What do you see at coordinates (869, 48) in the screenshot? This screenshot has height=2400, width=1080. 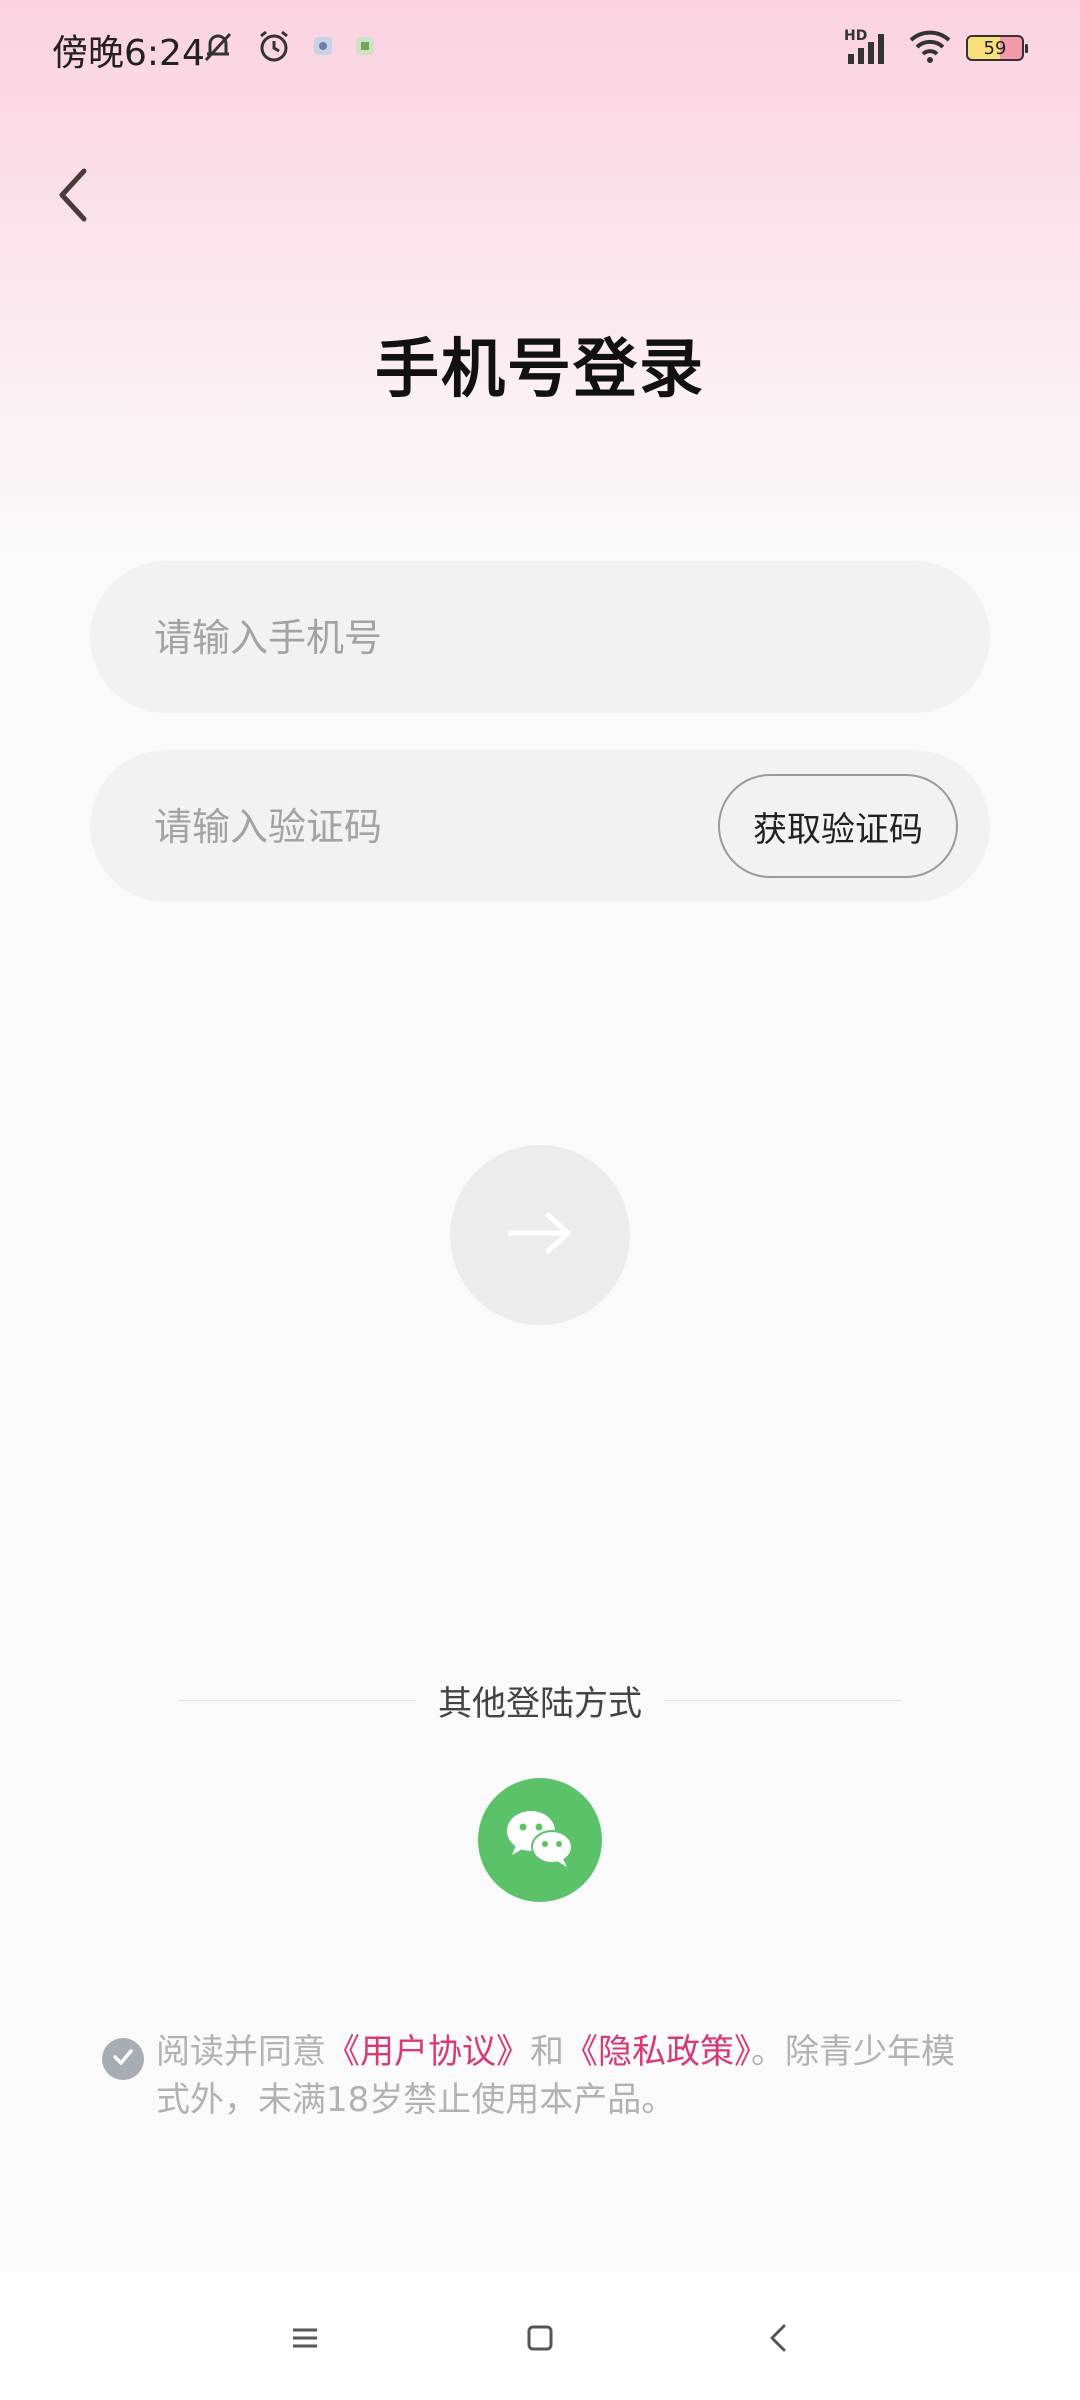 I see `signal-icon: HD` at bounding box center [869, 48].